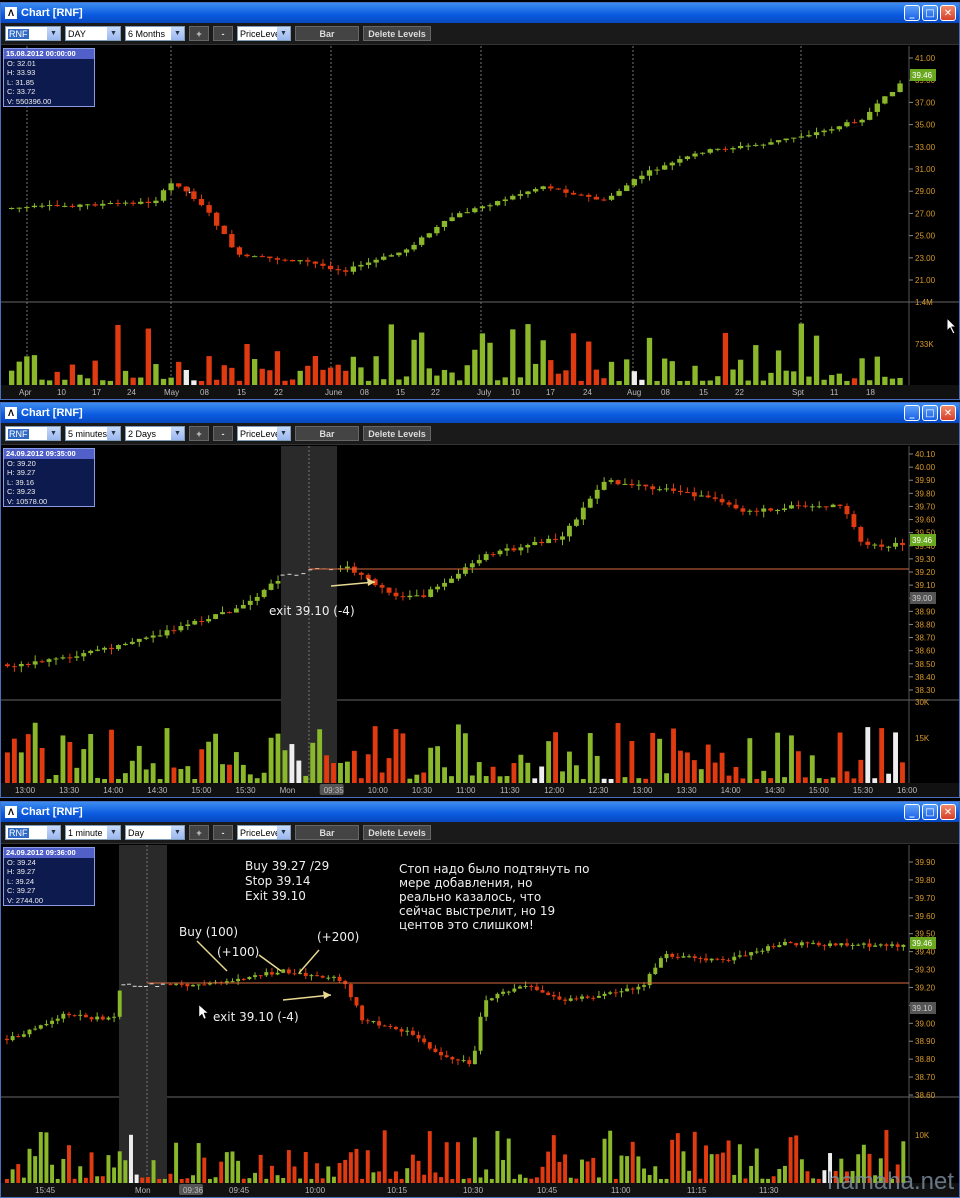 Image resolution: width=960 pixels, height=1198 pixels. Describe the element at coordinates (93, 832) in the screenshot. I see `interval-select: 1 minute ▼` at that location.